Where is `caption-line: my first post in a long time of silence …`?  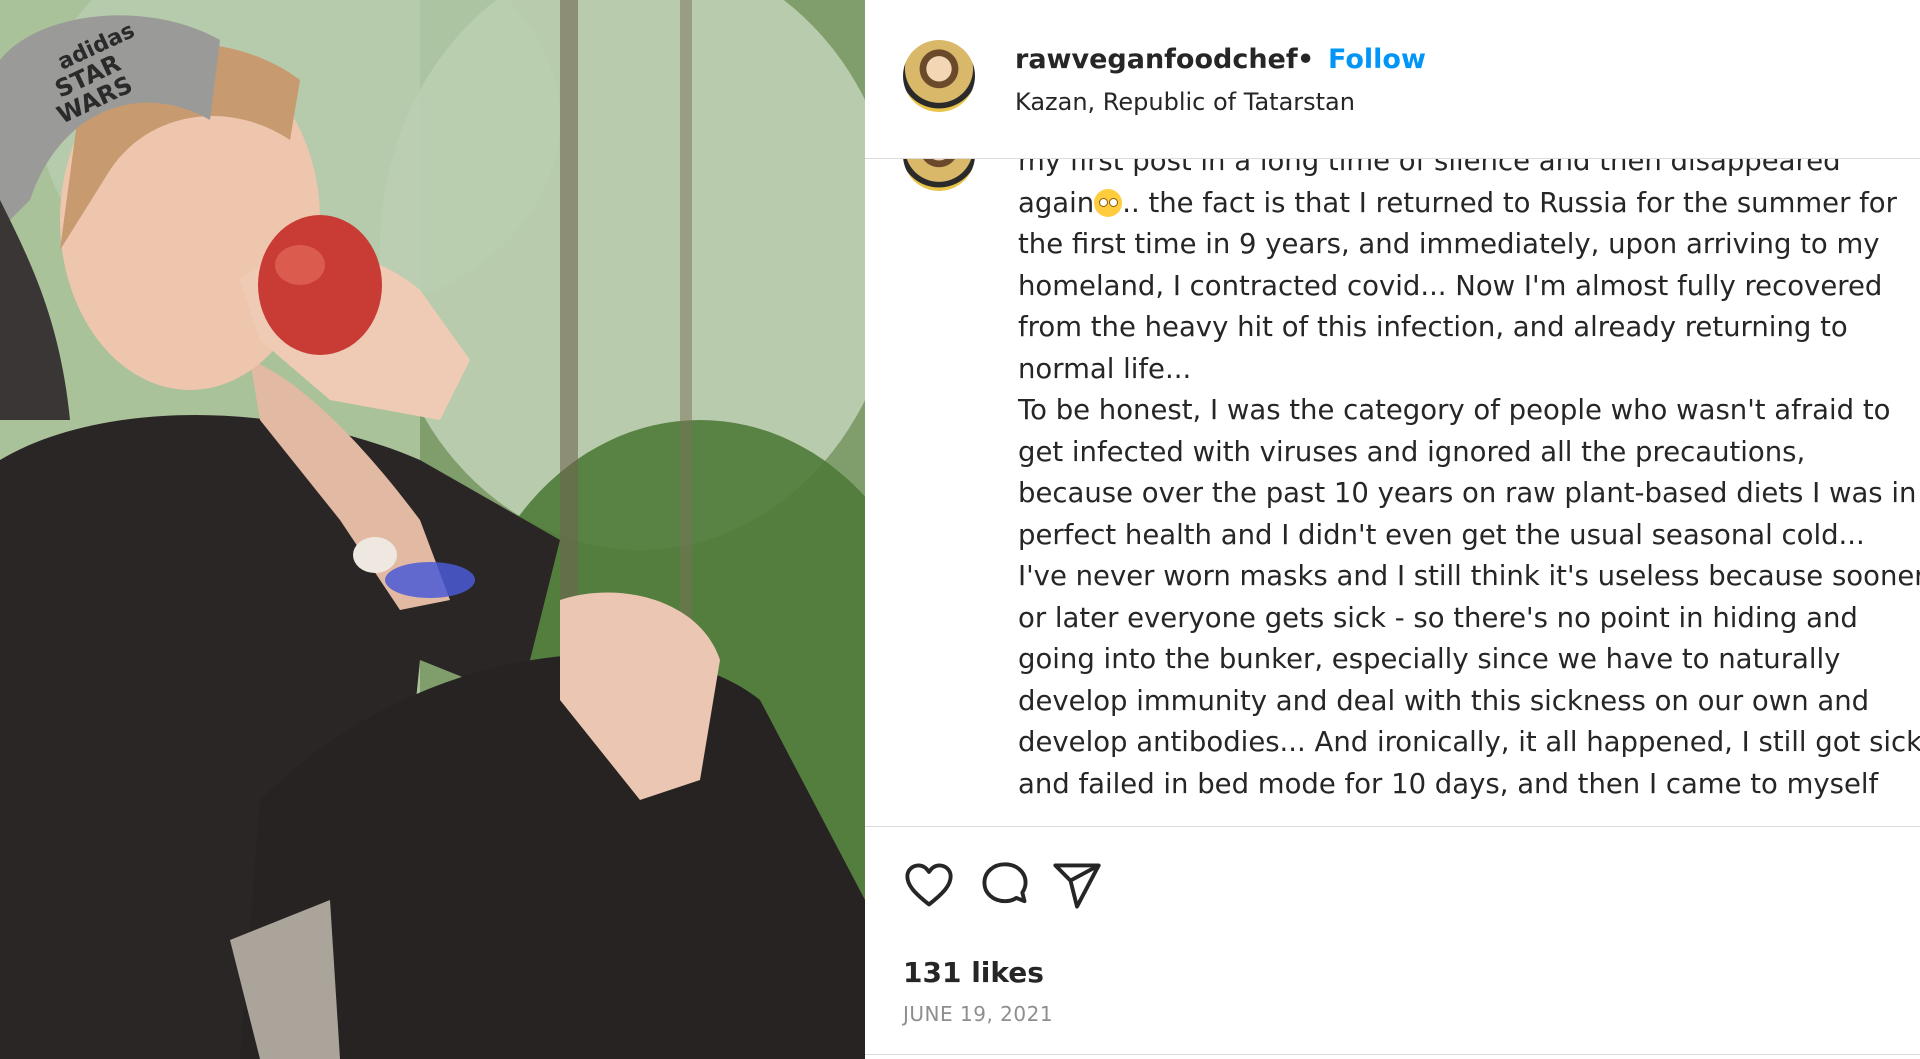 caption-line: my first post in a long time of silence … is located at coordinates (1429, 168).